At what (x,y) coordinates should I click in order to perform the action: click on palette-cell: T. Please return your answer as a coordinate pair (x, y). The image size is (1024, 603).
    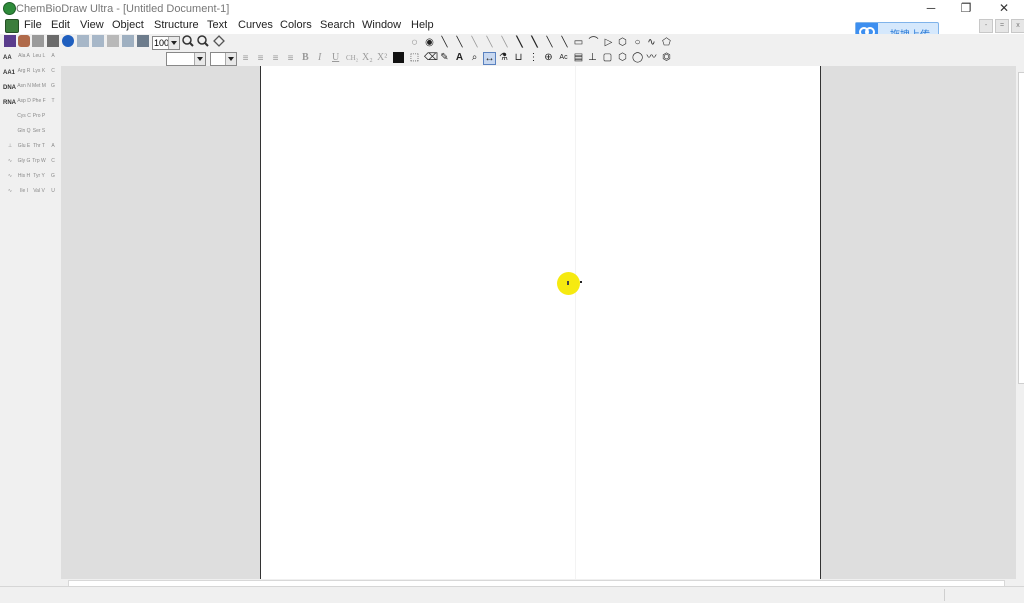
    Looking at the image, I should click on (53, 104).